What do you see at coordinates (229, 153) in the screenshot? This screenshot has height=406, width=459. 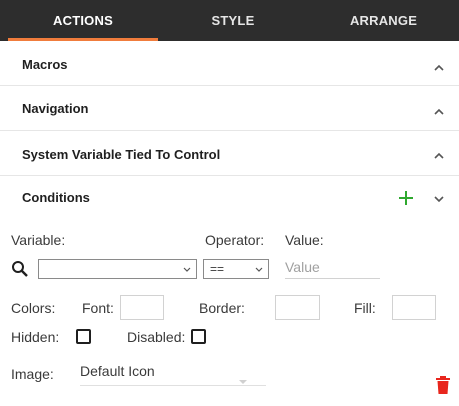 I see `section-system-variable: System Variable Tied To Control` at bounding box center [229, 153].